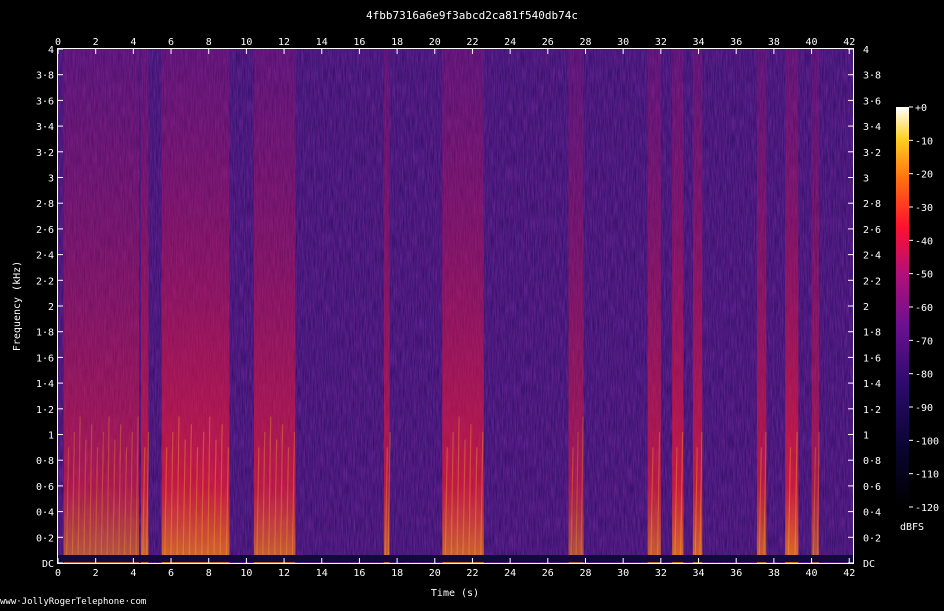 The image size is (944, 611). What do you see at coordinates (872, 204) in the screenshot?
I see `y-tick-label-right: 2·8` at bounding box center [872, 204].